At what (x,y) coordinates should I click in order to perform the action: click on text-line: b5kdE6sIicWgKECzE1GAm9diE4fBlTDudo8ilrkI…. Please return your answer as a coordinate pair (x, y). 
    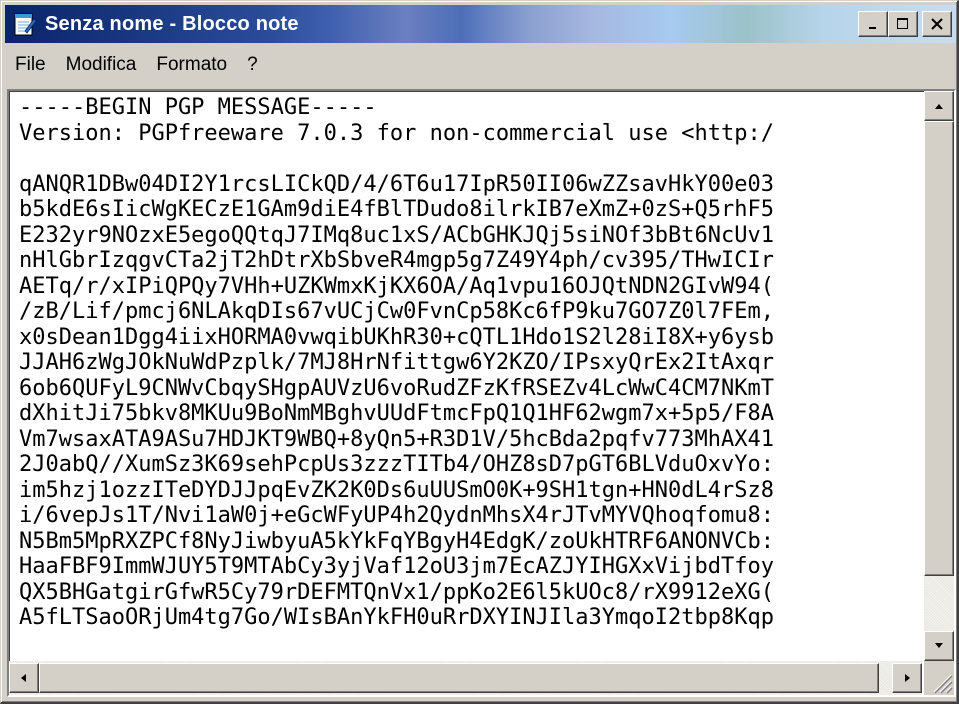
    Looking at the image, I should click on (396, 209).